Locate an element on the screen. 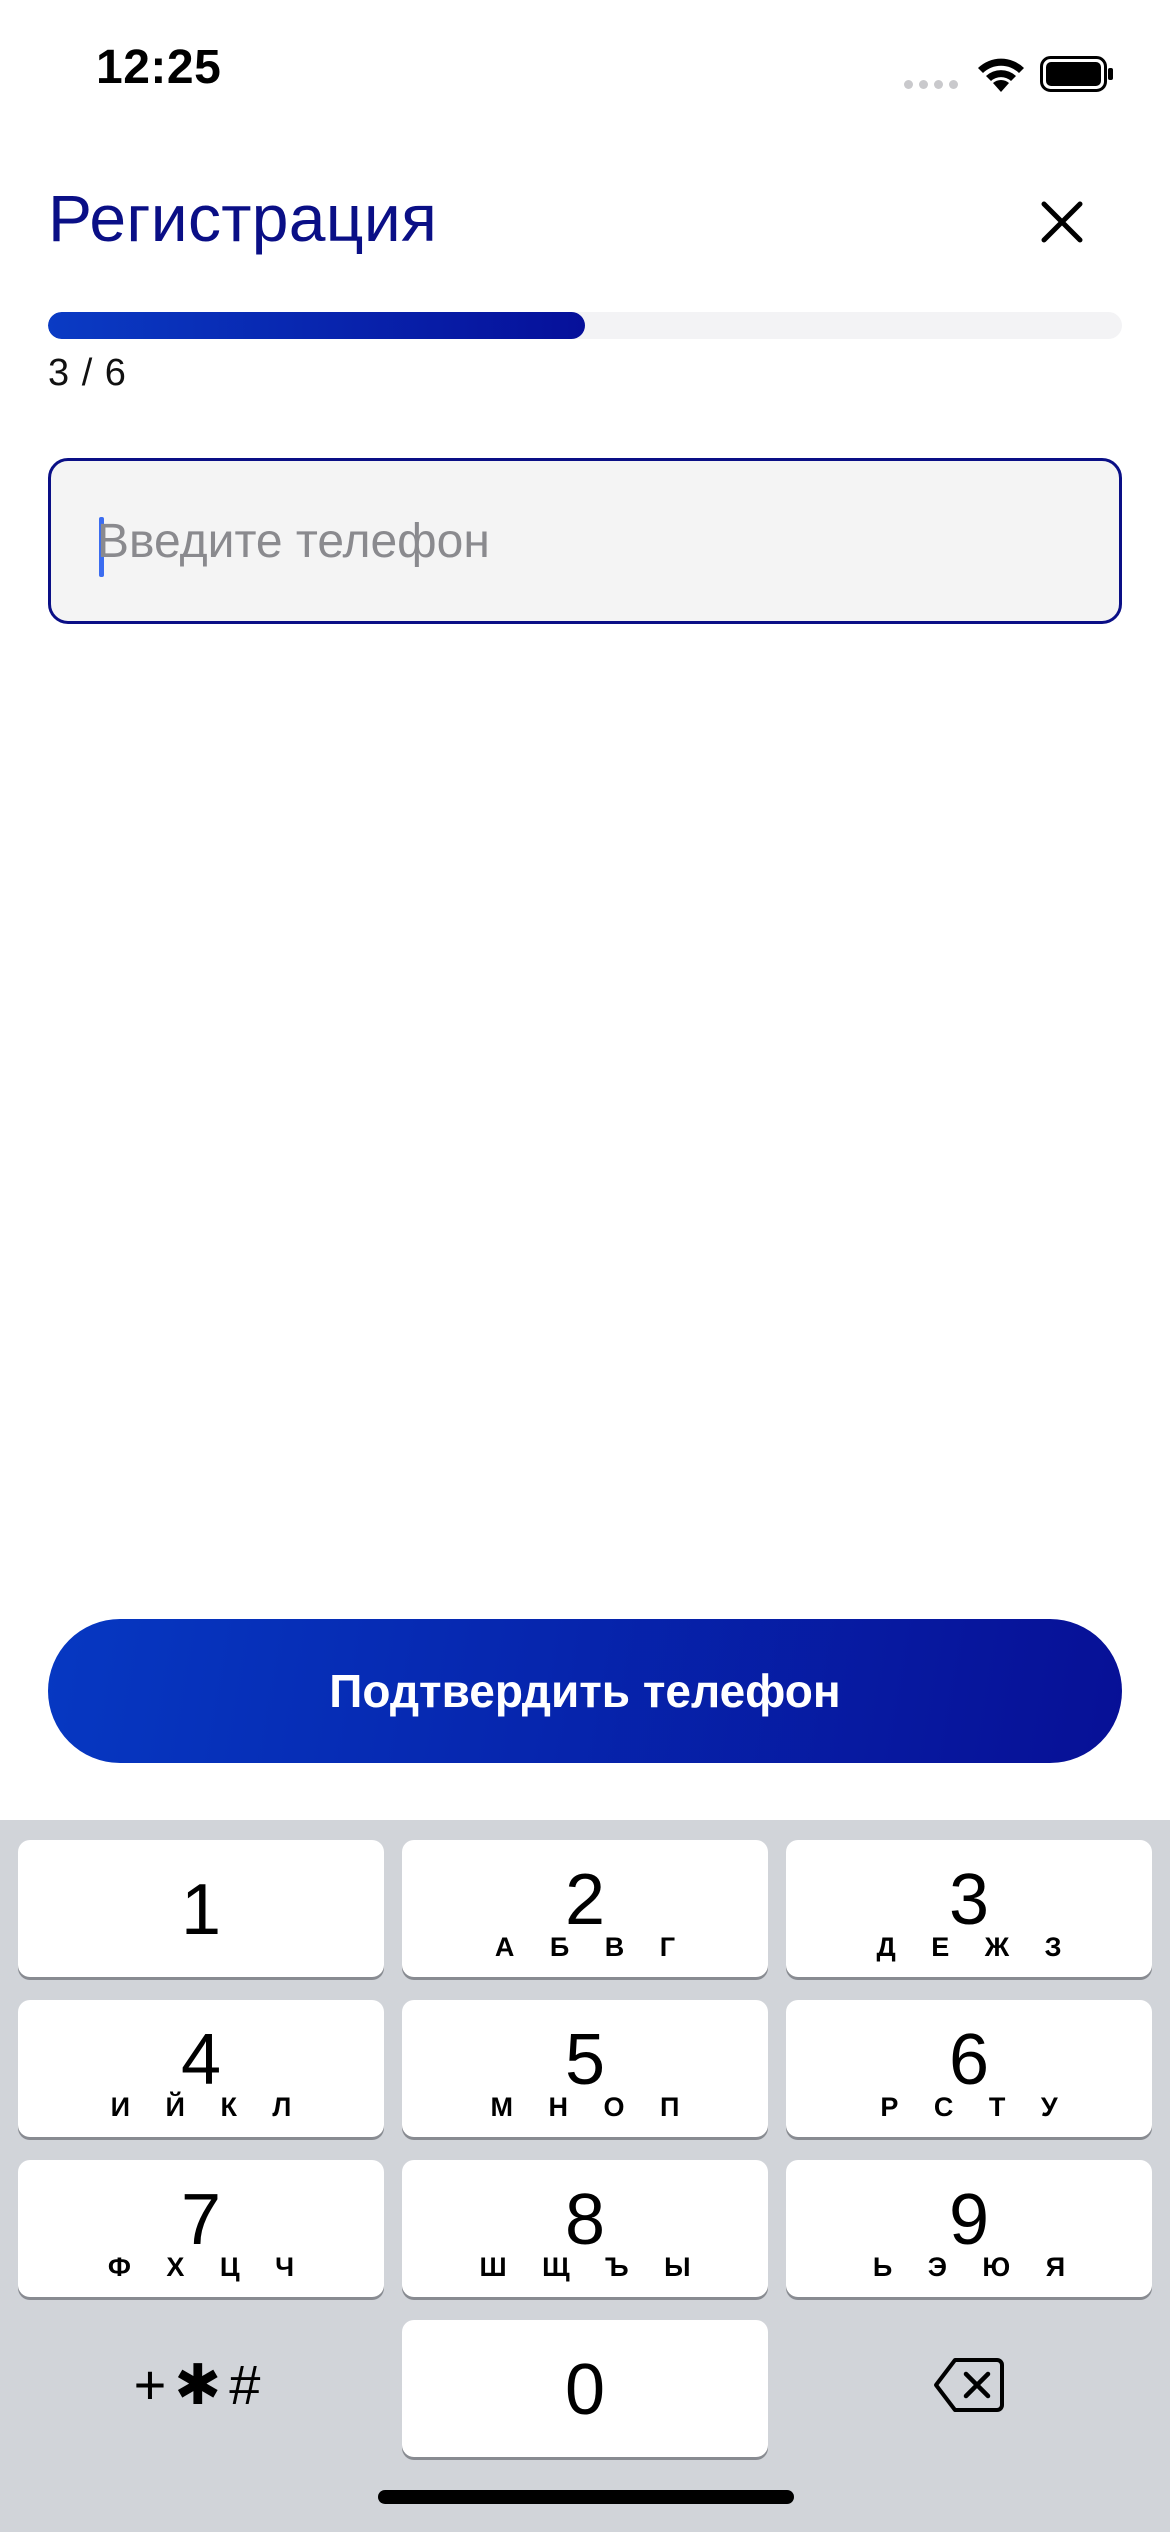  key-digit: 7 is located at coordinates (201, 2220).